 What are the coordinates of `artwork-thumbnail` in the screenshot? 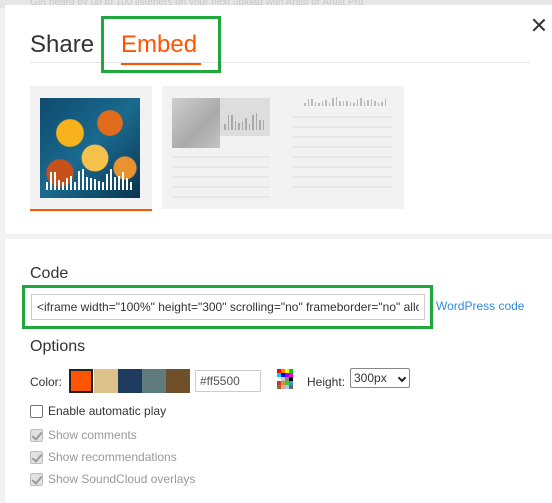 It's located at (90, 148).